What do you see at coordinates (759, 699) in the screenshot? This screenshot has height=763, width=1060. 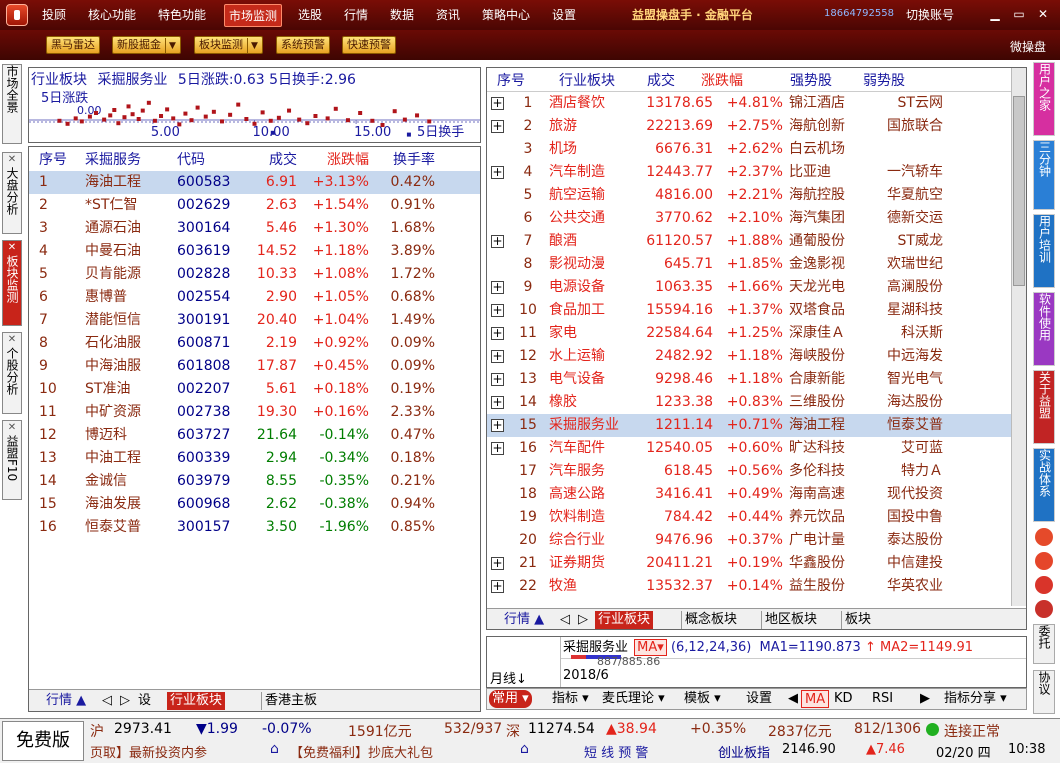 I see `settings-button: 设置` at bounding box center [759, 699].